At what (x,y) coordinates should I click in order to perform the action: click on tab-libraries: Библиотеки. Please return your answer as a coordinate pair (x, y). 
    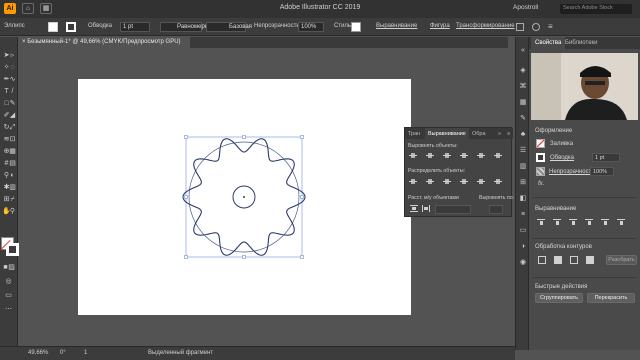
    Looking at the image, I should click on (581, 43).